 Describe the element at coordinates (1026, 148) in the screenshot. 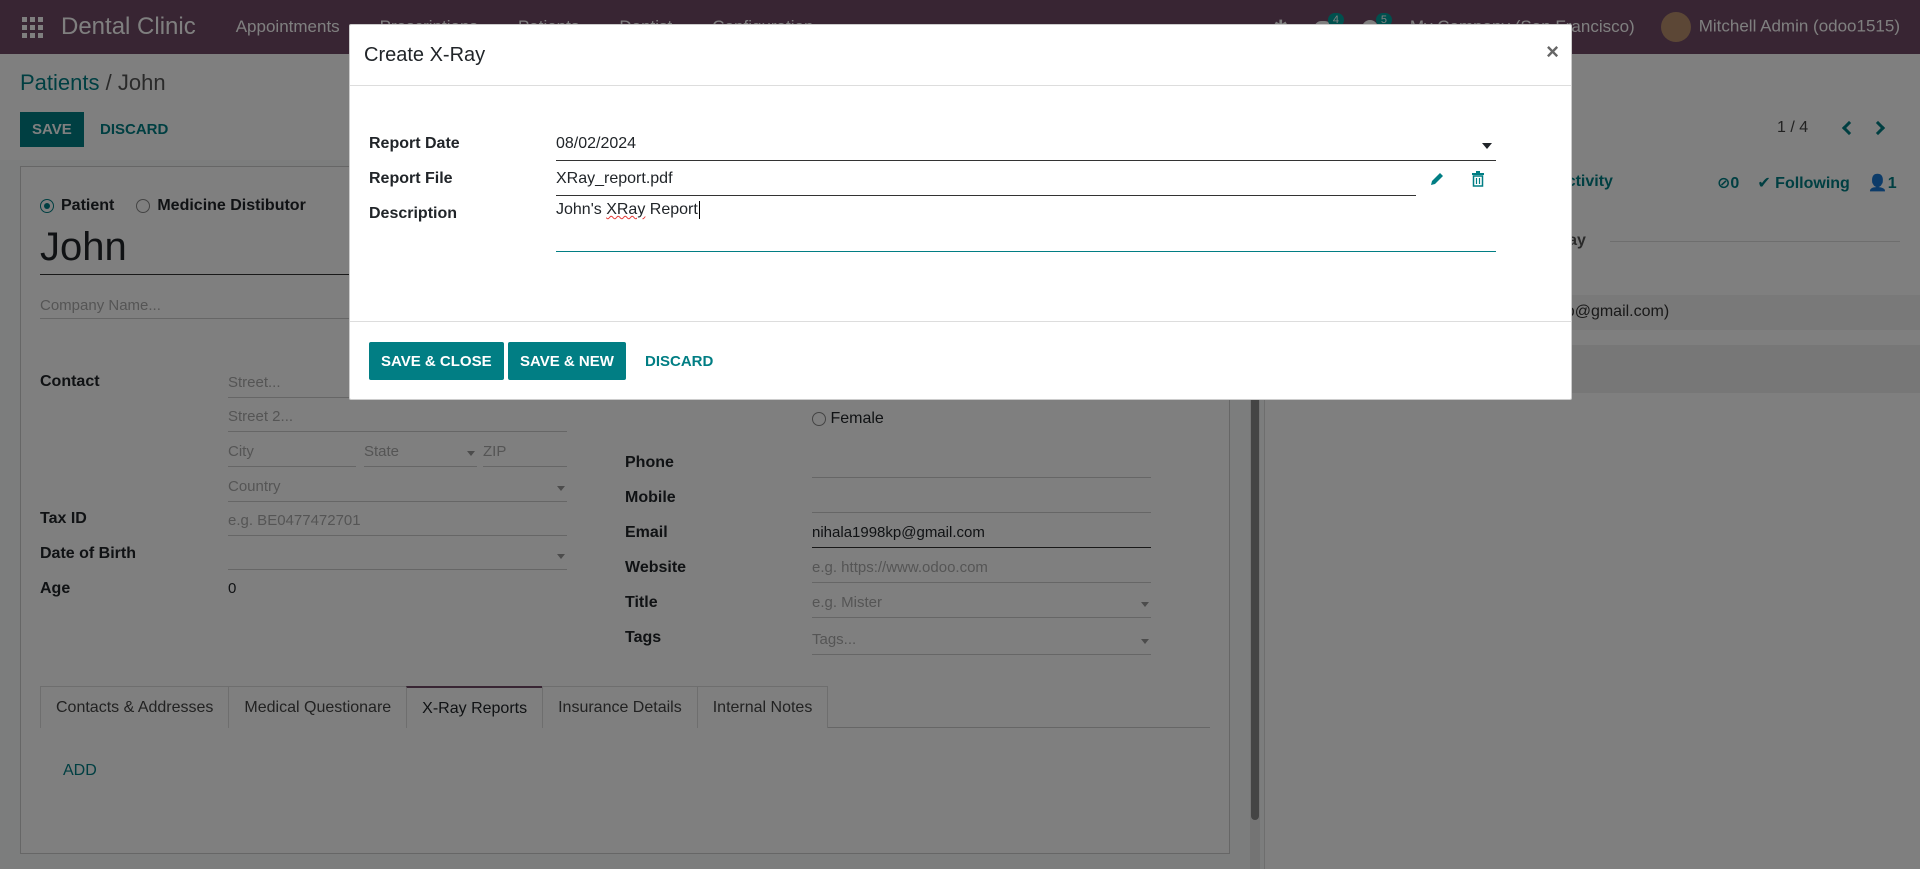

I see `report-date-input: 08/02/2024` at that location.